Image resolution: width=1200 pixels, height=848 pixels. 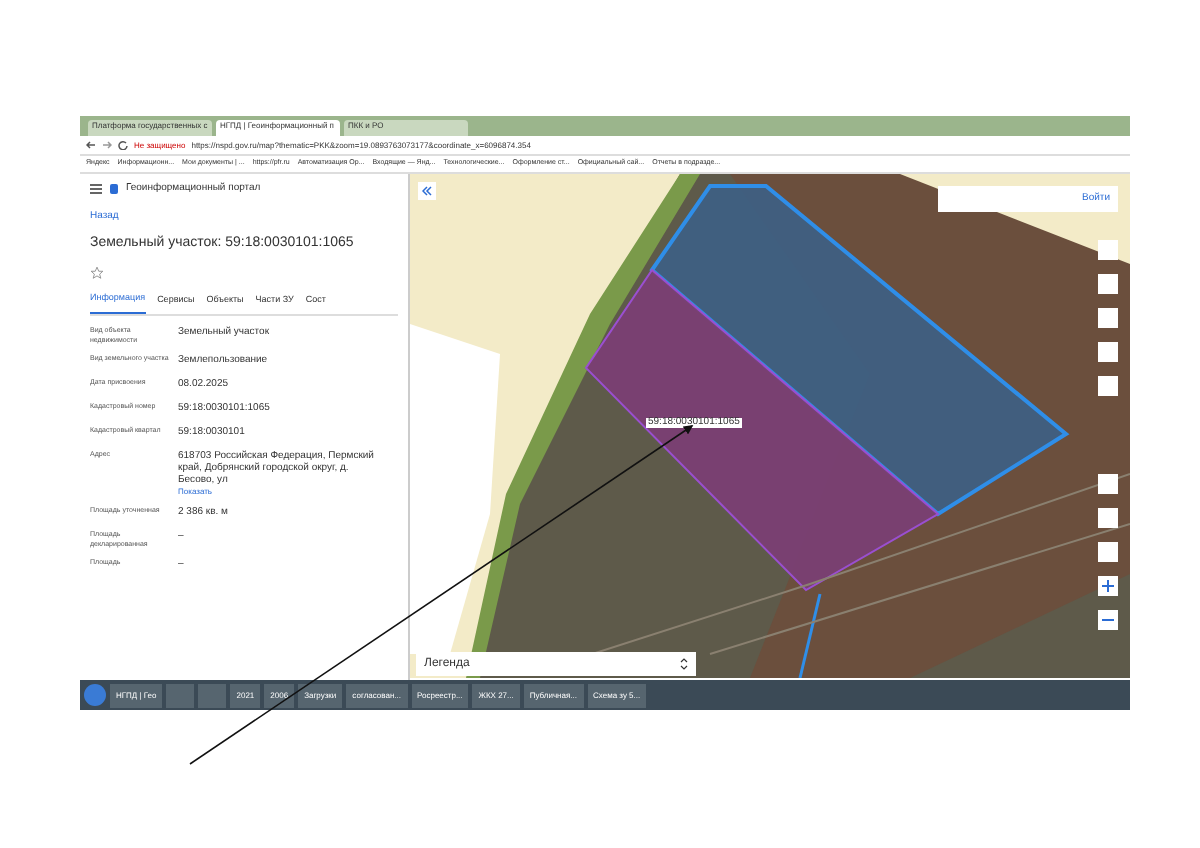 What do you see at coordinates (810, 635) in the screenshot?
I see `boundary-line` at bounding box center [810, 635].